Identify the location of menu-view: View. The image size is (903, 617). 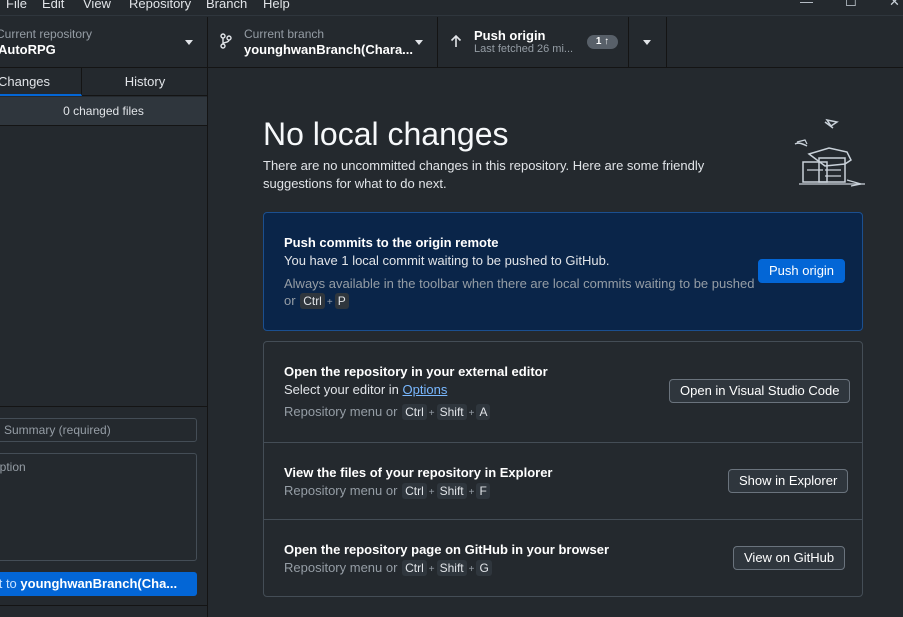
(97, 5).